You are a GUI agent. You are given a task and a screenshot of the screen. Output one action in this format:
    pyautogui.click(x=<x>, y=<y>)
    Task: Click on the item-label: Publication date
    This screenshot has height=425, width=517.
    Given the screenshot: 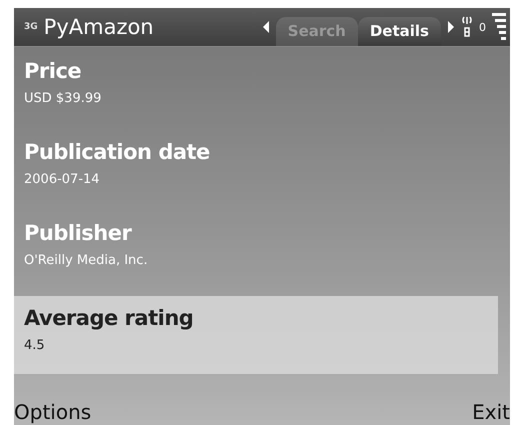 What is the action you would take?
    pyautogui.click(x=117, y=152)
    